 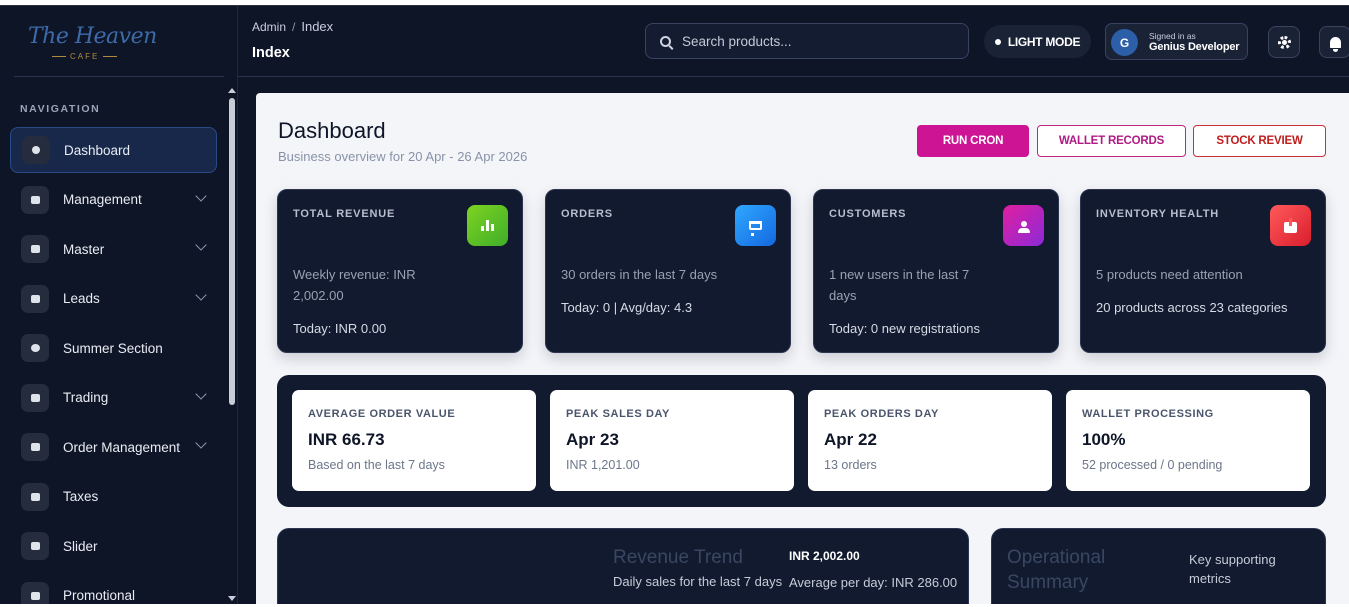 What do you see at coordinates (665, 41) in the screenshot?
I see `search-icon` at bounding box center [665, 41].